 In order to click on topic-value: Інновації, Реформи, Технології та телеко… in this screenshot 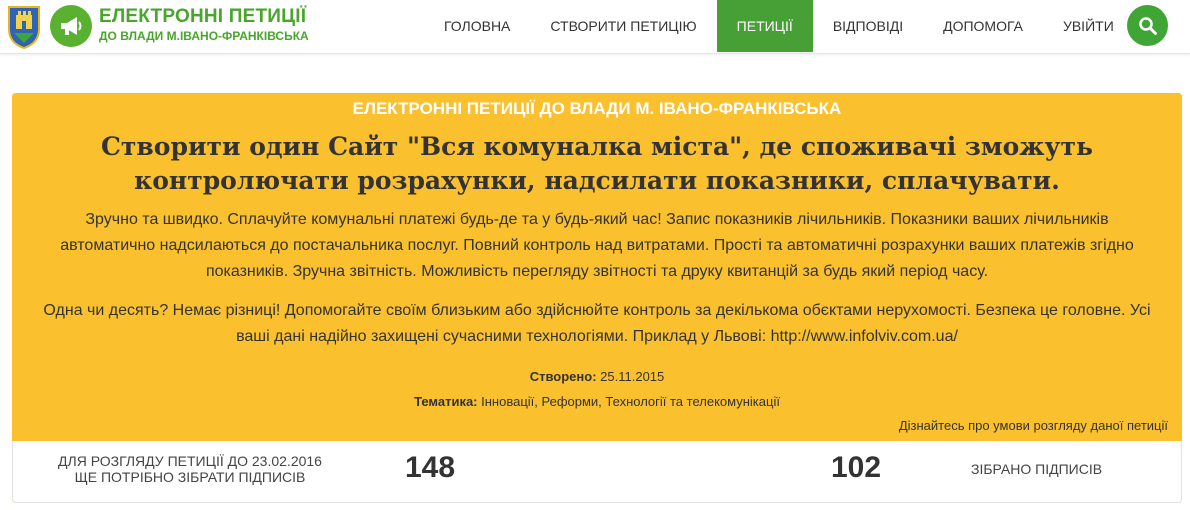, I will do `click(630, 401)`.